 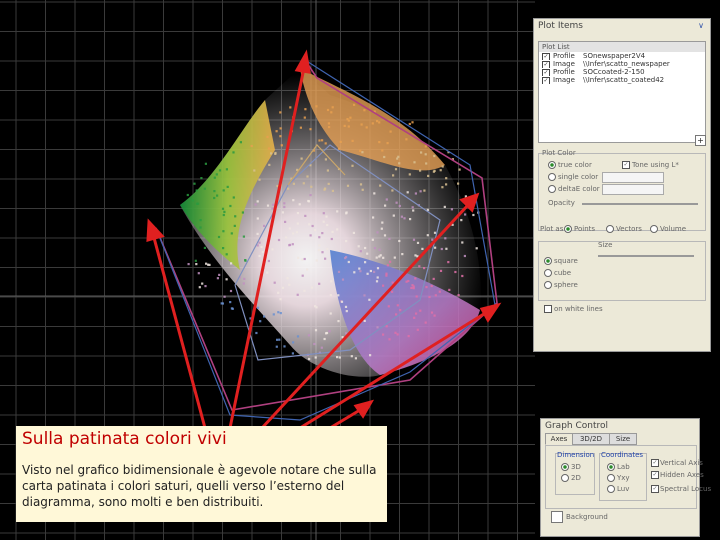 What do you see at coordinates (557, 273) in the screenshot?
I see `cube-radio: cube` at bounding box center [557, 273].